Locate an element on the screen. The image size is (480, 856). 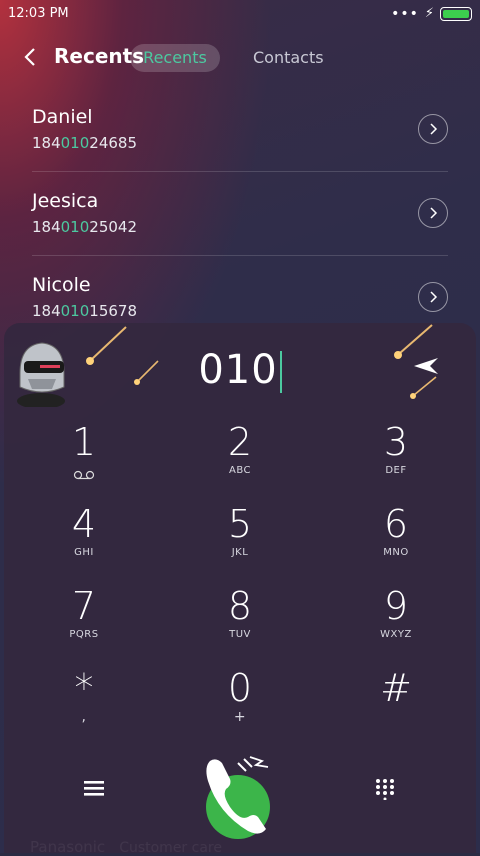
contact-number: 18401015678 is located at coordinates (84, 311).